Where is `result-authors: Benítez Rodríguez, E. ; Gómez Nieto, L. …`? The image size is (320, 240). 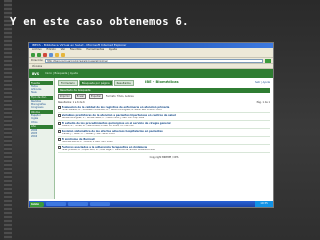 result-authors: Benítez Rodríguez, E. ; Gómez Nieto, L. … is located at coordinates (103, 117).